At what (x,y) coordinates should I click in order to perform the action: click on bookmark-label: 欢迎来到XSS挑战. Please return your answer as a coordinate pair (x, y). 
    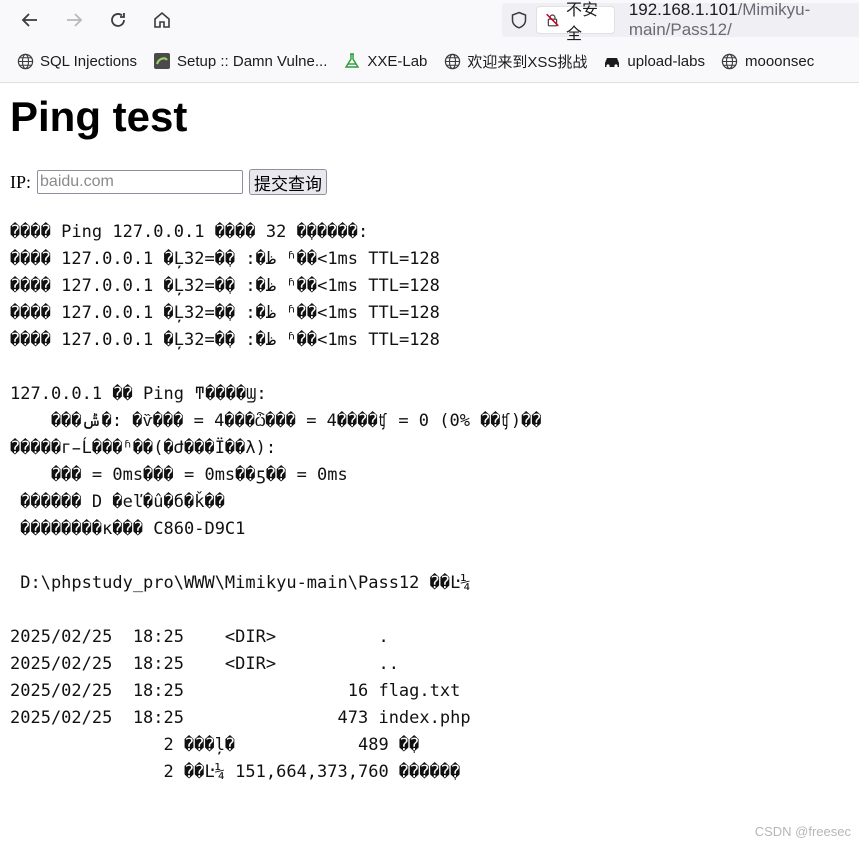
    Looking at the image, I should click on (527, 62).